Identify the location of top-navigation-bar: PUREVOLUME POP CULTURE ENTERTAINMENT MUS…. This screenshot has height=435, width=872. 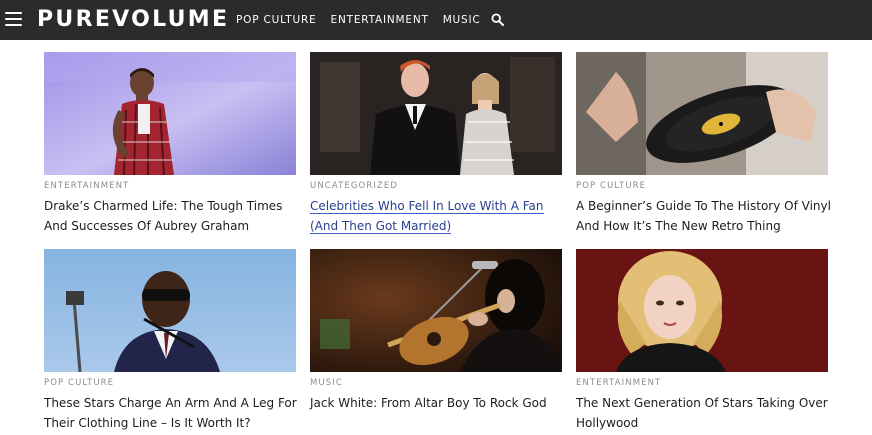
(436, 20).